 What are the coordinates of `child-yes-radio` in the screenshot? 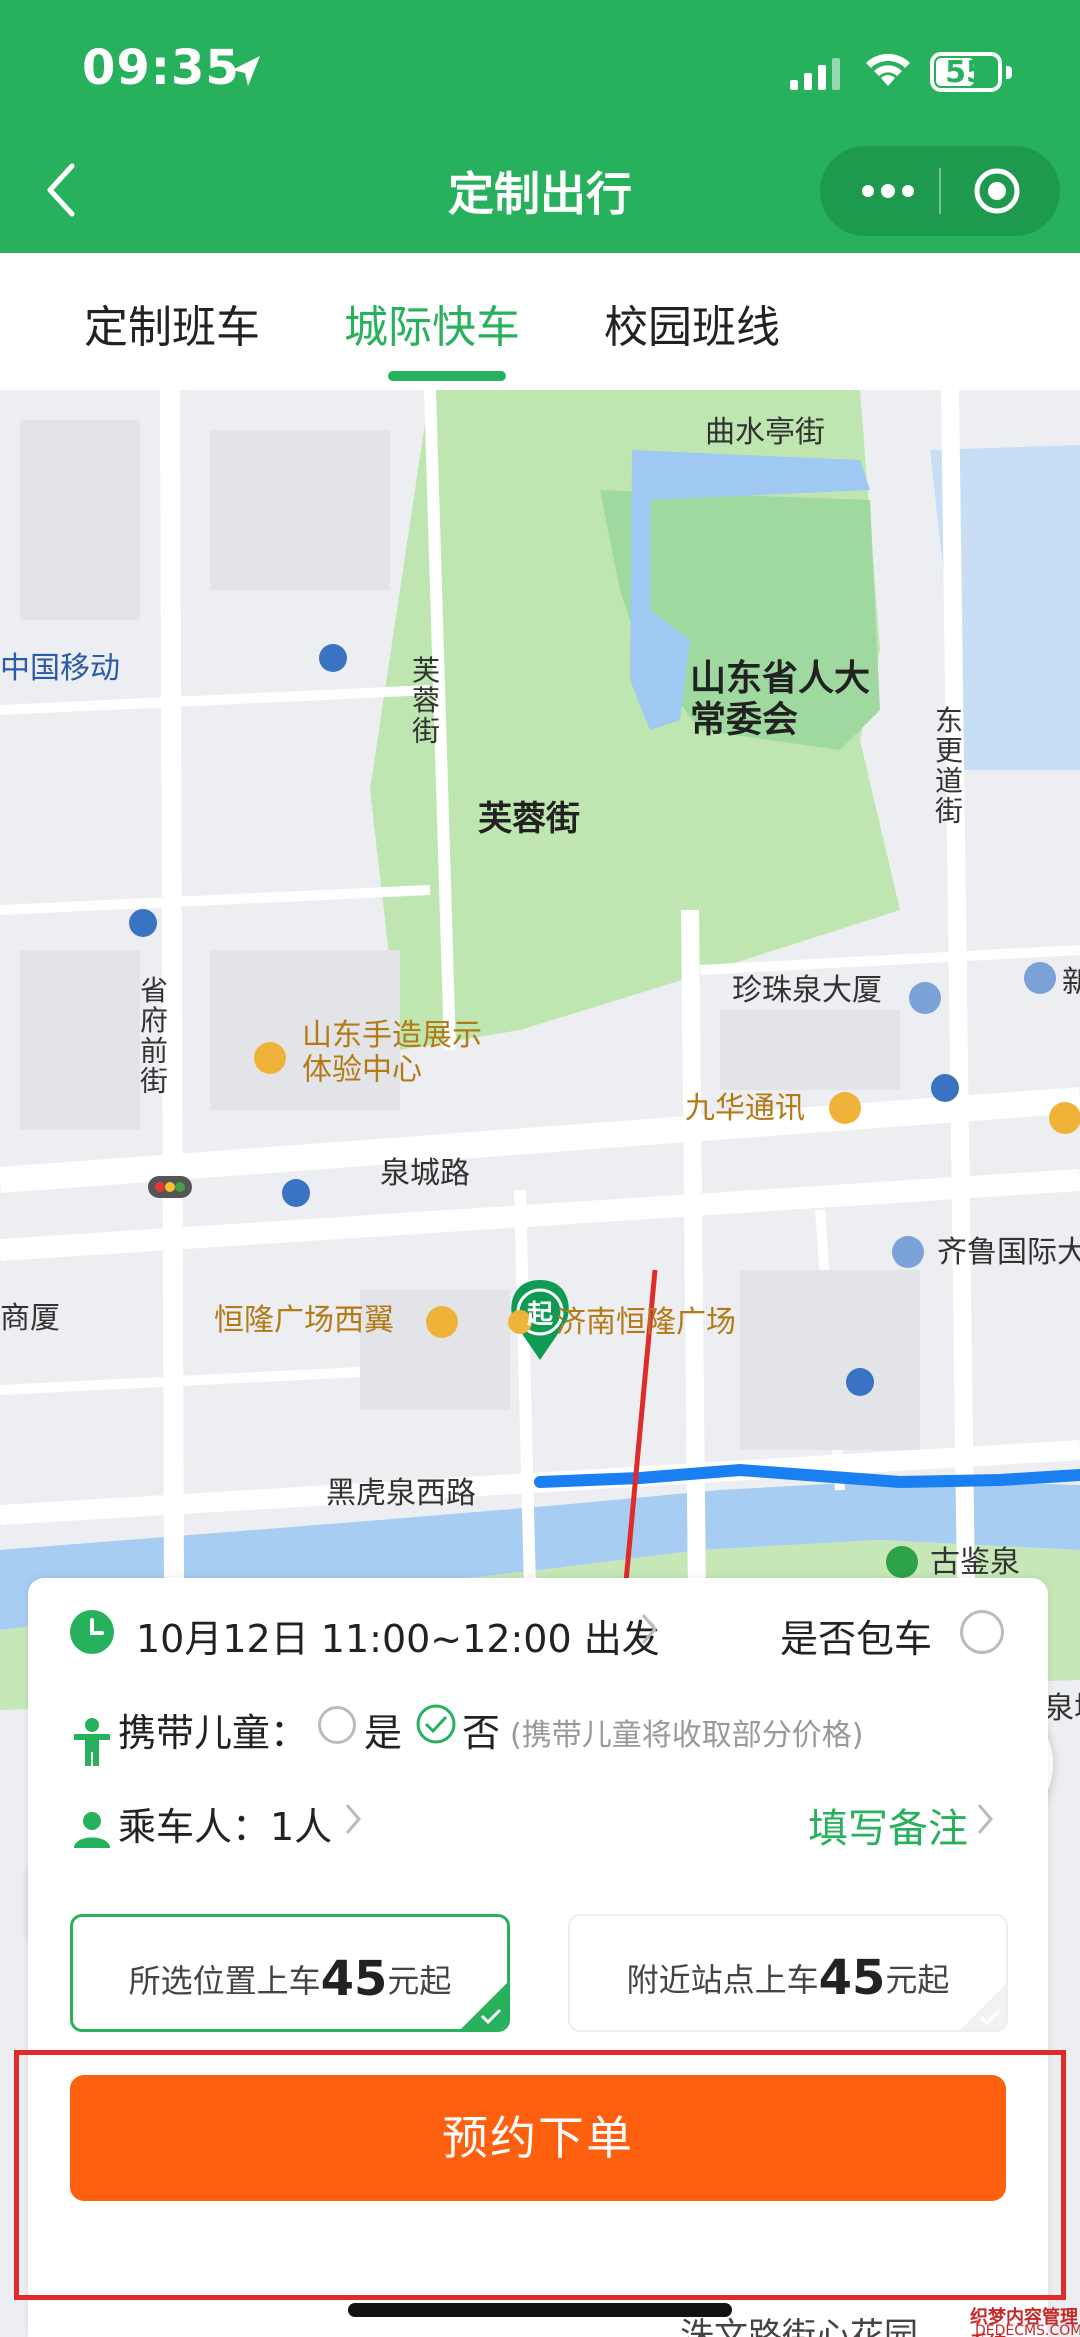 It's located at (337, 1725).